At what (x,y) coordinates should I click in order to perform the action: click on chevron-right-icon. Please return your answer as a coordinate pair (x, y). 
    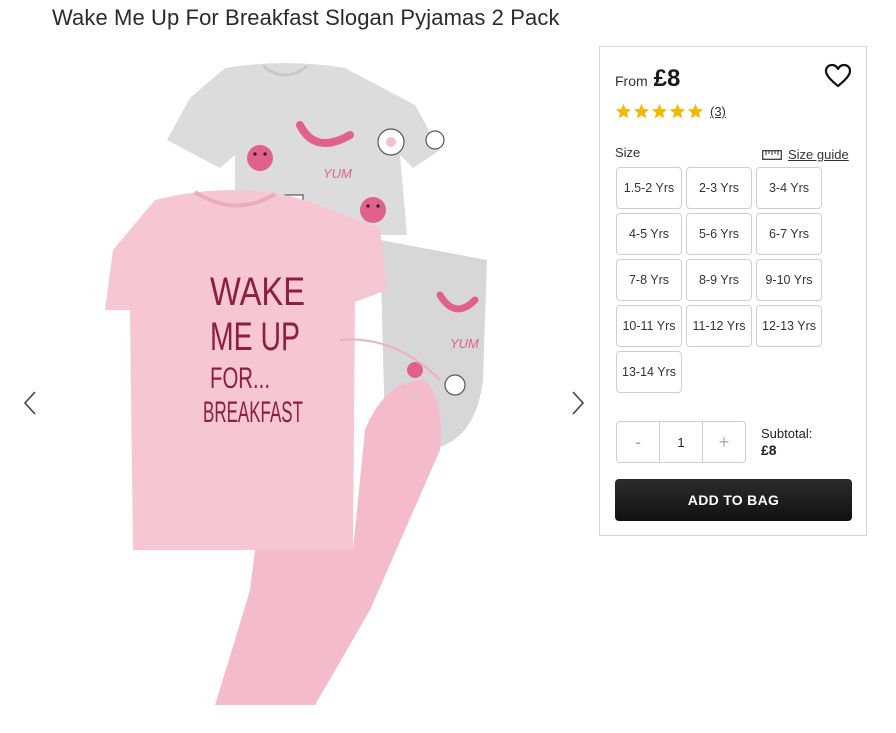
    Looking at the image, I should click on (578, 403).